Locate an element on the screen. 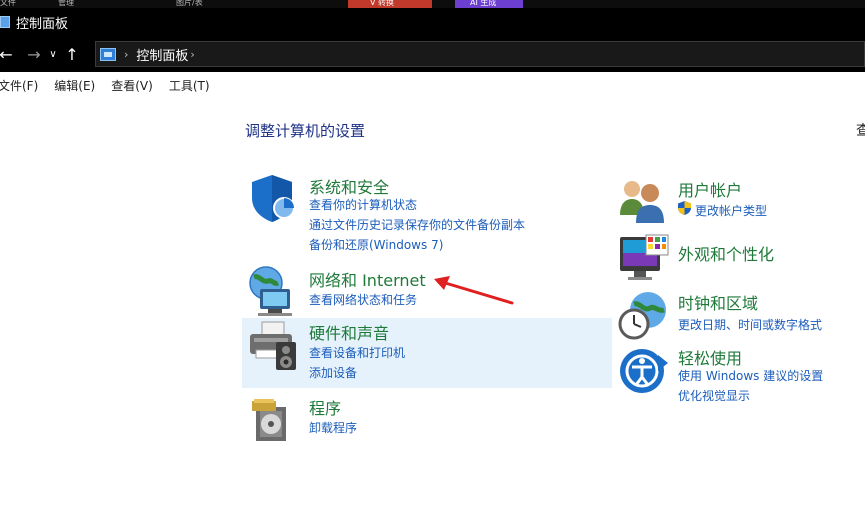 This screenshot has width=865, height=524. category-network-internet: 网络和 Internet 查看网络状态和任务 is located at coordinates (346, 291).